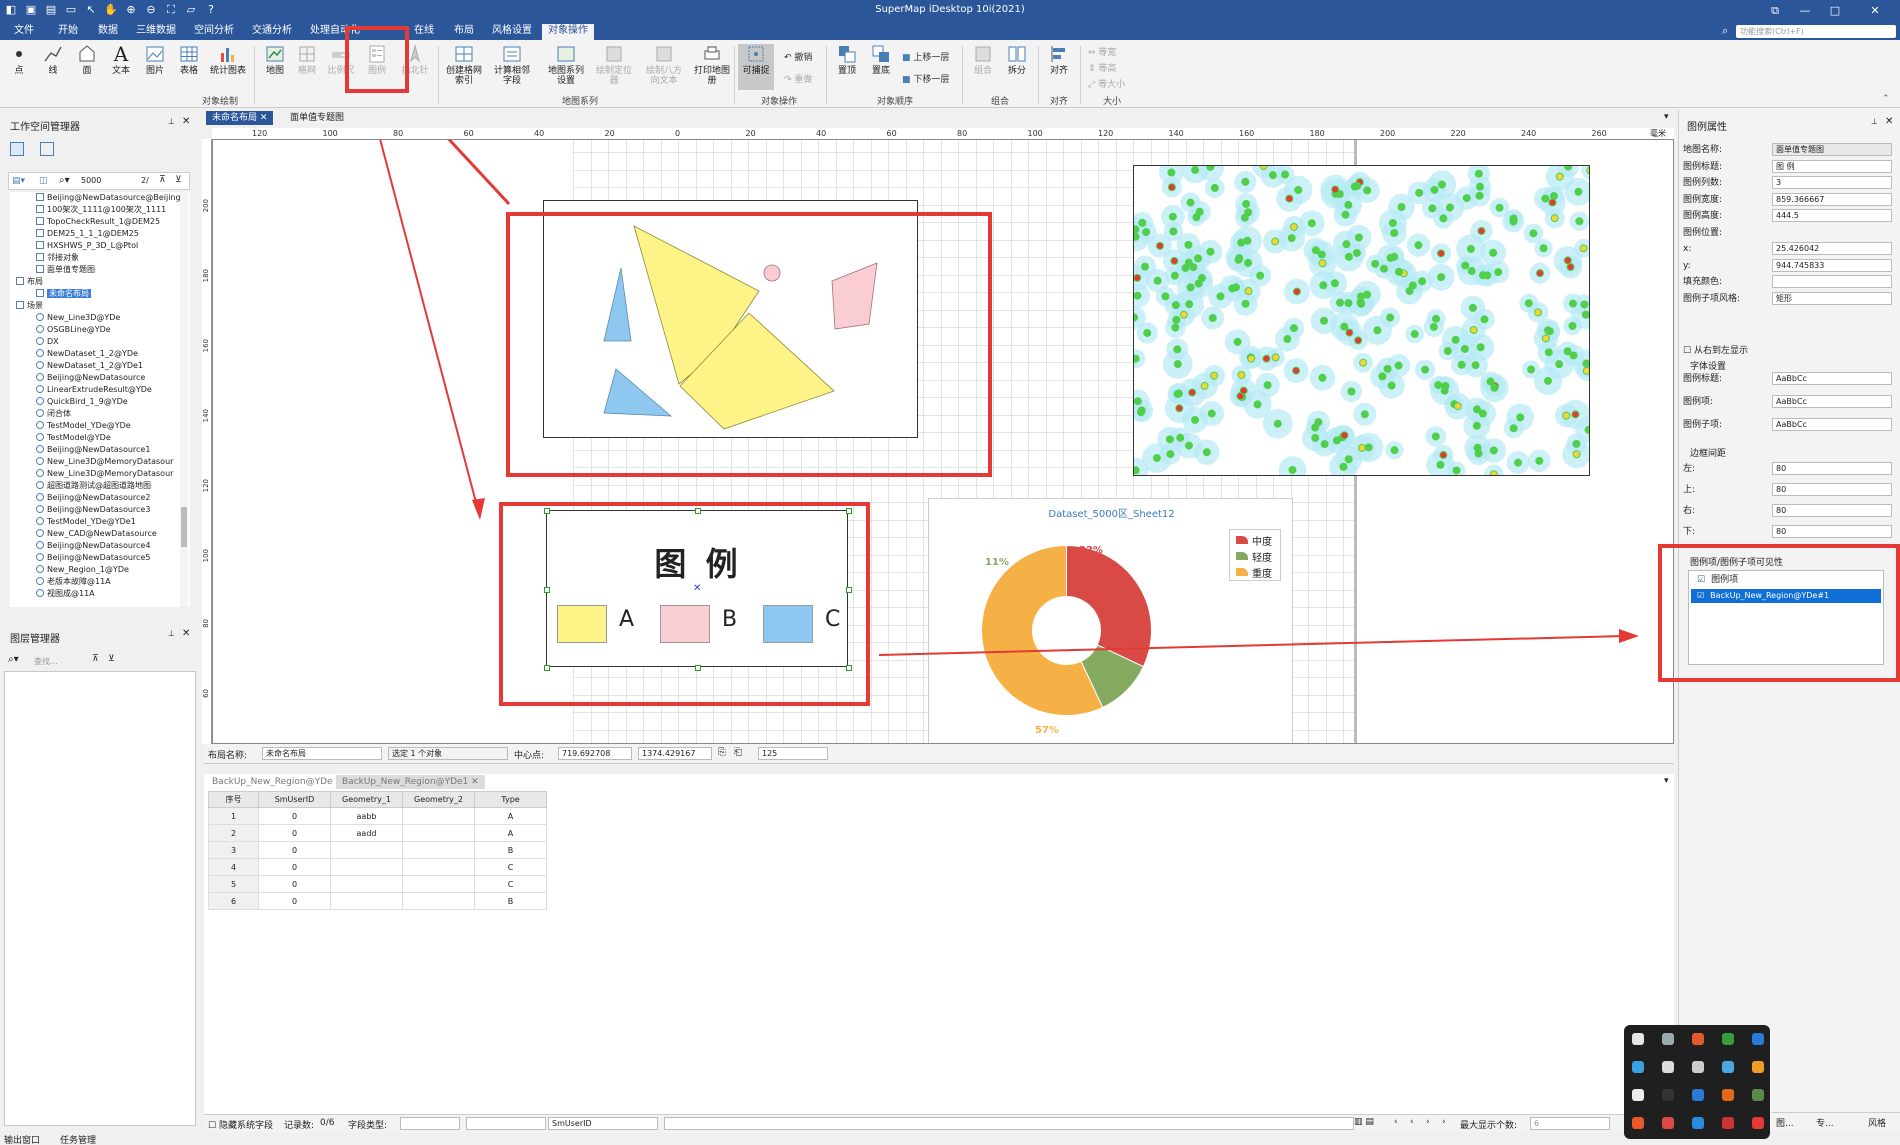  What do you see at coordinates (512, 65) in the screenshot?
I see `calc-adjacent-button: 计算相邻字段` at bounding box center [512, 65].